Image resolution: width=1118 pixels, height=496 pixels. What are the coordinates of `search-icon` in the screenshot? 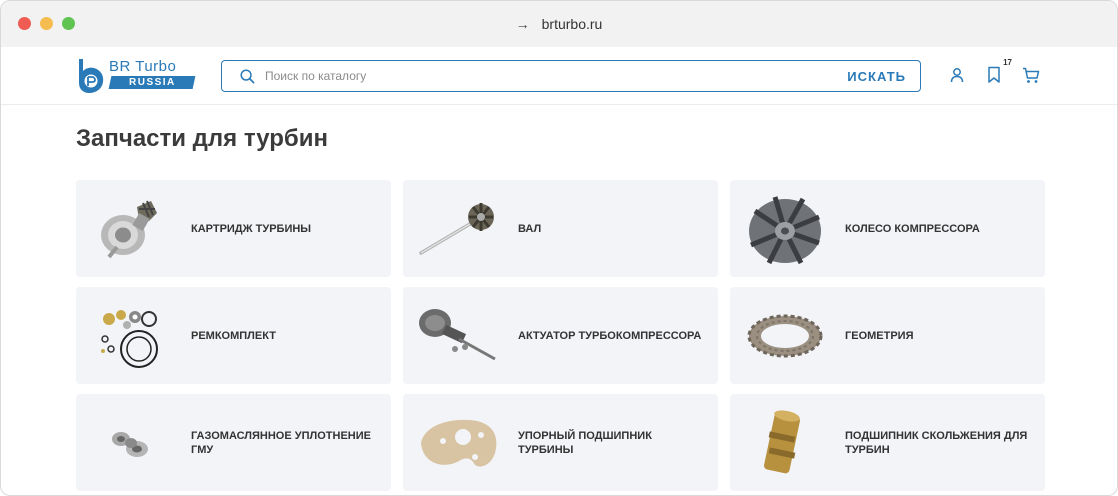 It's located at (247, 76).